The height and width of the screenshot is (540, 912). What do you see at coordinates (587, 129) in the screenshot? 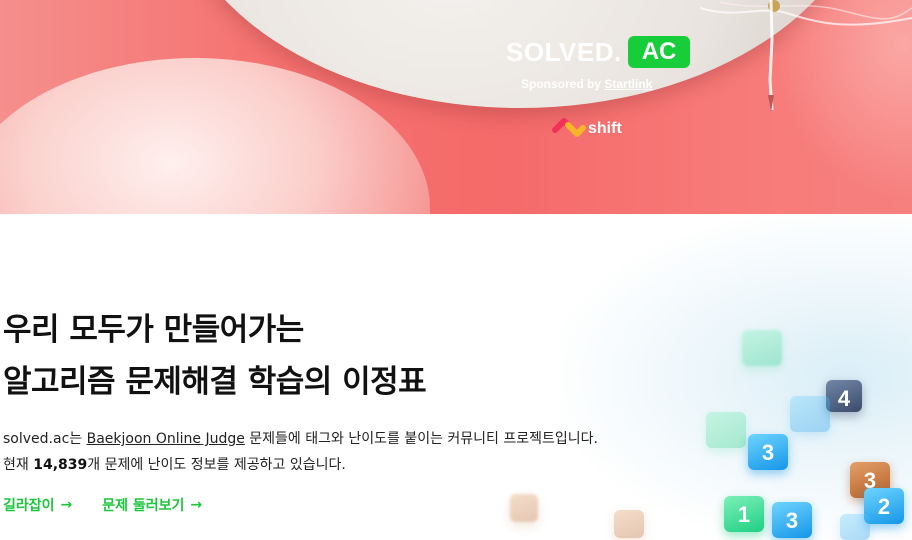
I see `shift-partner-logo: shift` at bounding box center [587, 129].